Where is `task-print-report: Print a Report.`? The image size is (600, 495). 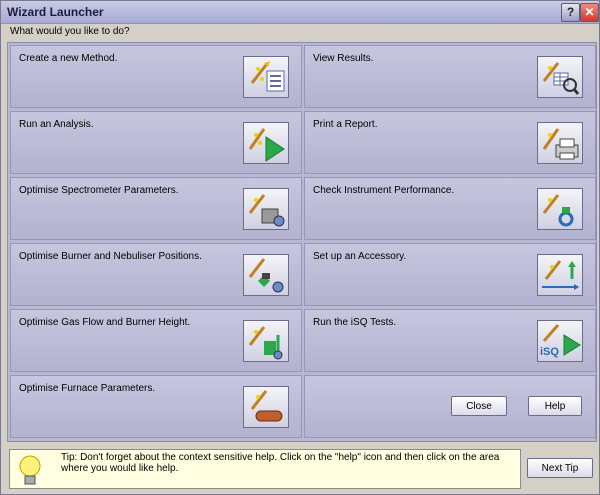
task-print-report: Print a Report. is located at coordinates (450, 142).